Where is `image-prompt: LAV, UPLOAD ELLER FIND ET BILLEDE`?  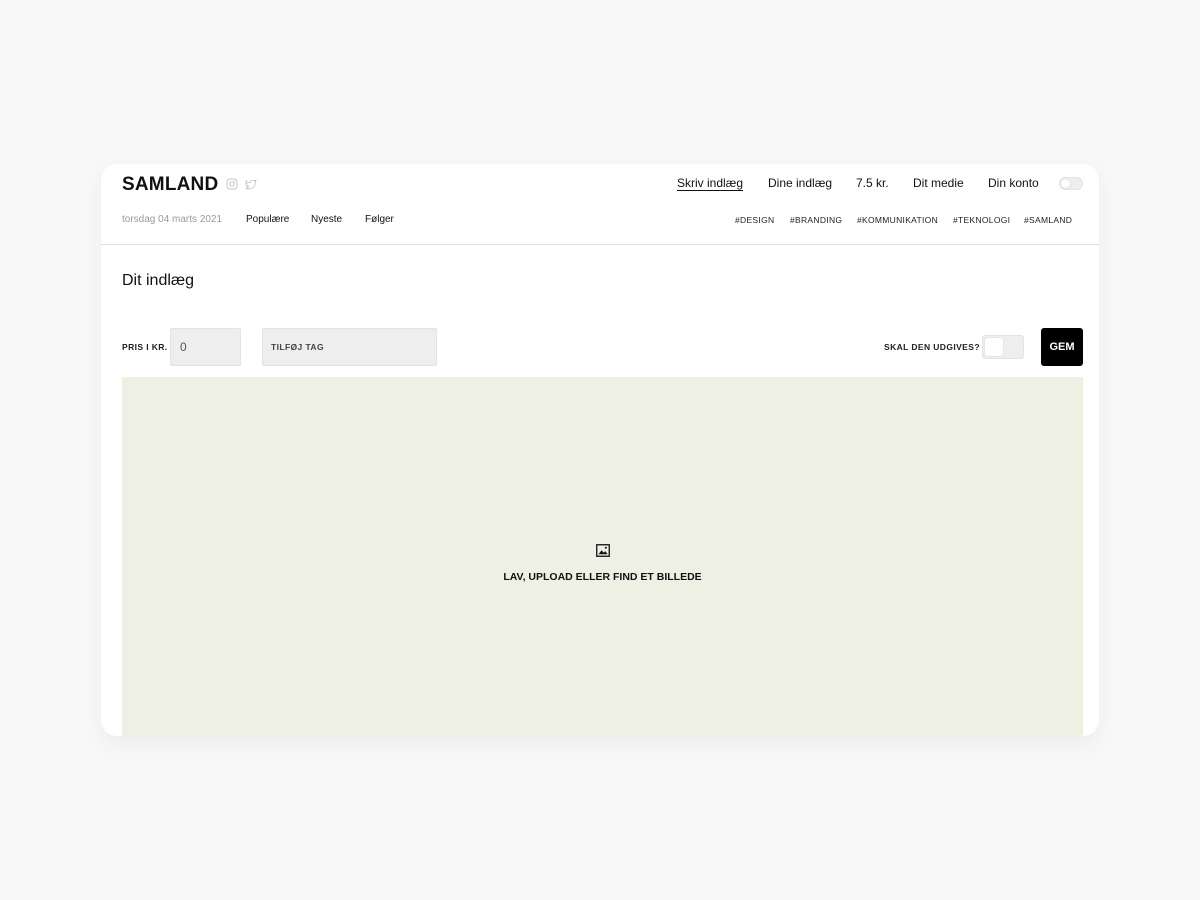
image-prompt: LAV, UPLOAD ELLER FIND ET BILLEDE is located at coordinates (602, 577).